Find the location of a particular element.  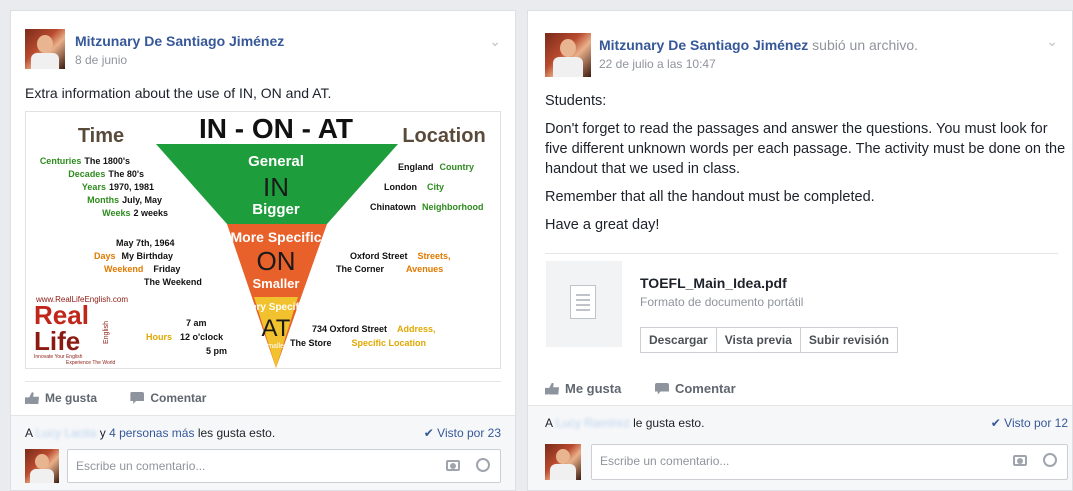

file-buttons: Descargar Vista previa Subir revisión is located at coordinates (769, 340).